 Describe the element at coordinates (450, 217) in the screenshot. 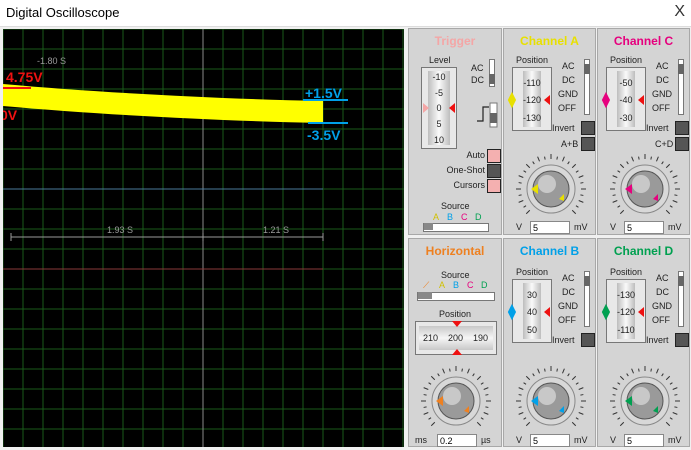

I see `trigger-source-b: B` at that location.